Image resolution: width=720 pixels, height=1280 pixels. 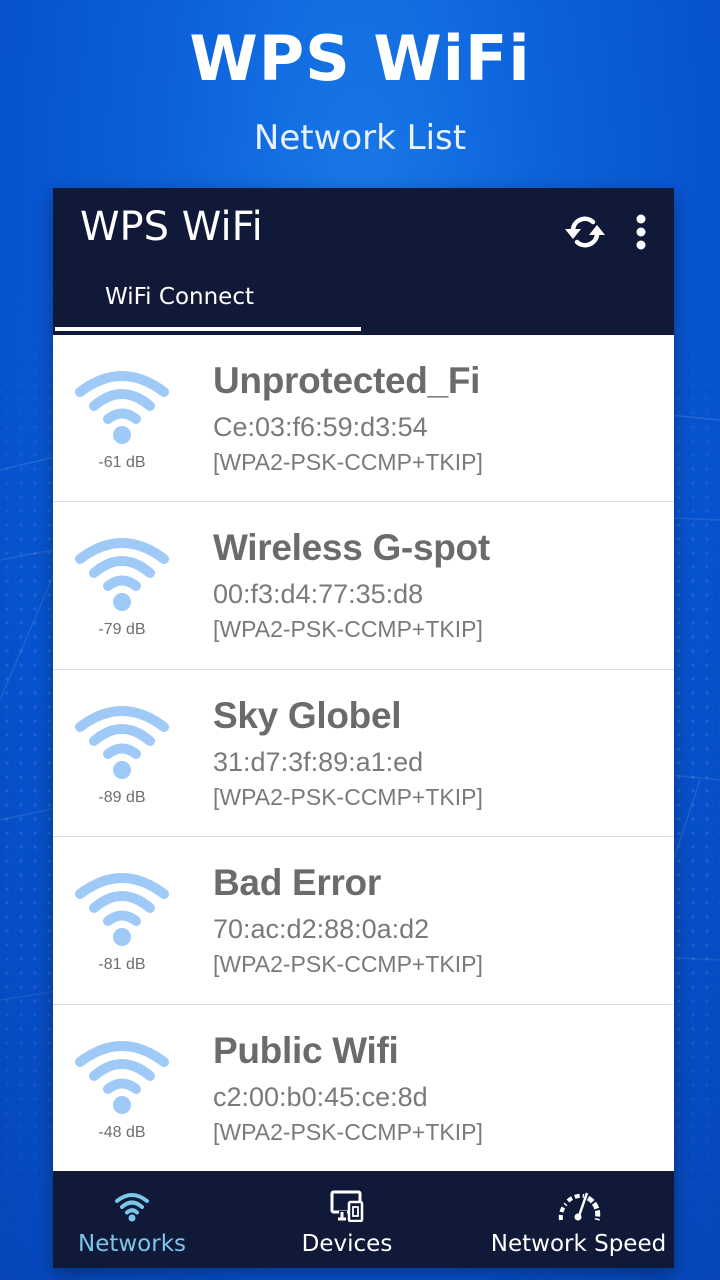 What do you see at coordinates (122, 1132) in the screenshot?
I see `signal-strength: -48 dB` at bounding box center [122, 1132].